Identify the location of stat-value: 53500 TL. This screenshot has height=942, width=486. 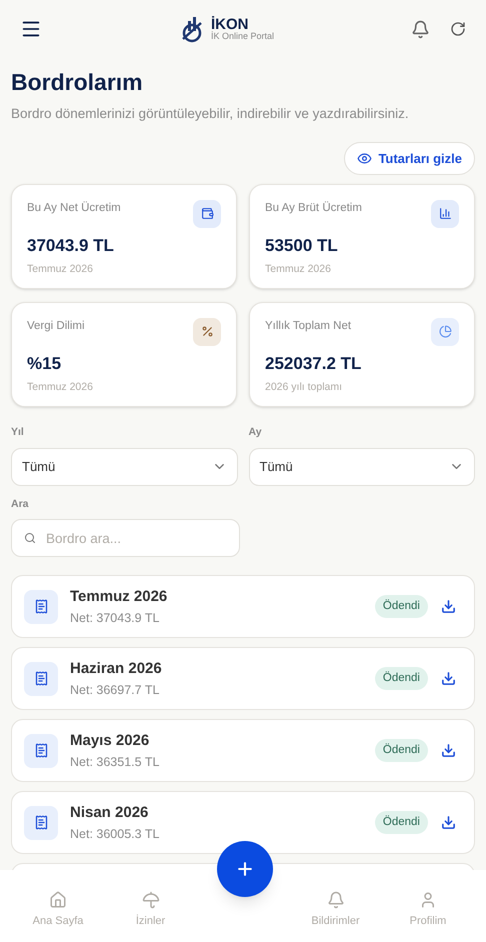
(302, 245).